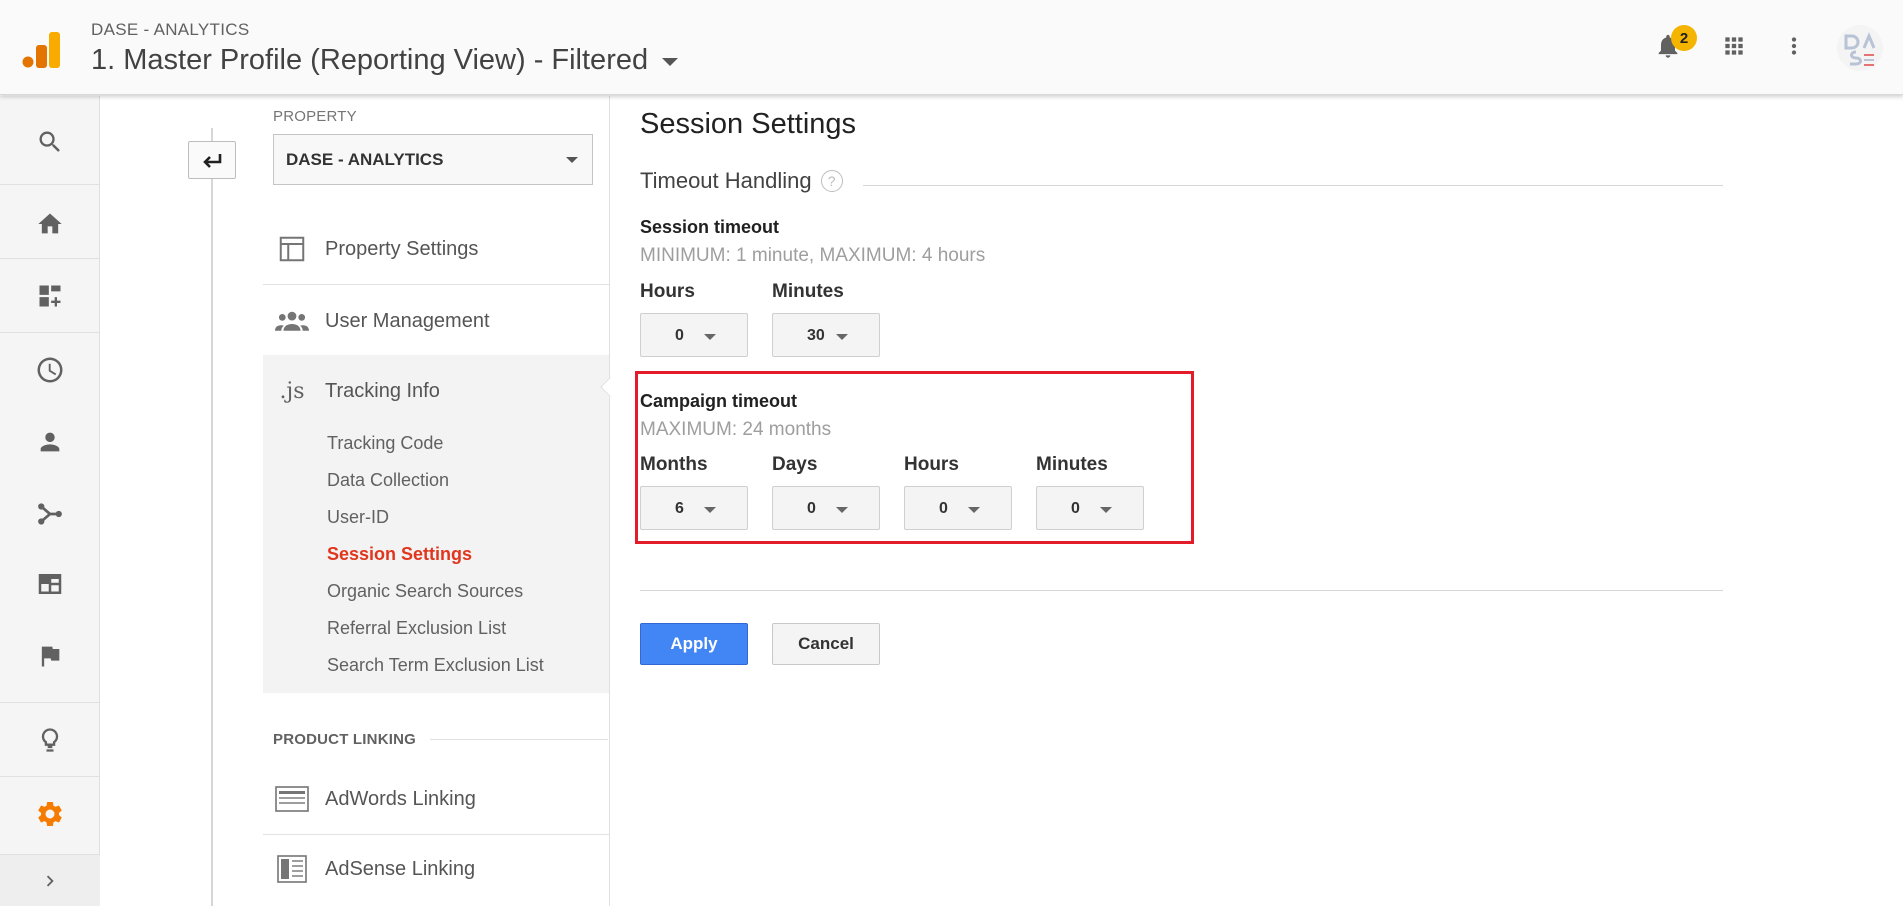 The height and width of the screenshot is (906, 1903). I want to click on customization-icon, so click(50, 296).